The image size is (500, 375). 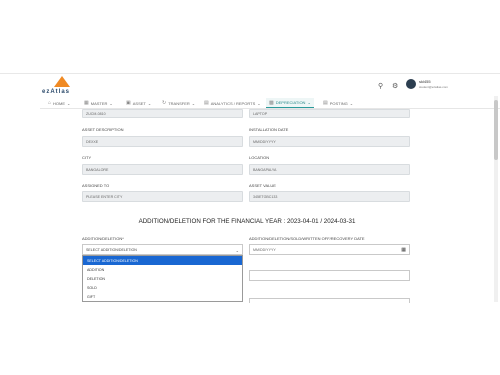 What do you see at coordinates (433, 87) in the screenshot?
I see `user-email: student@ezatlas.com` at bounding box center [433, 87].